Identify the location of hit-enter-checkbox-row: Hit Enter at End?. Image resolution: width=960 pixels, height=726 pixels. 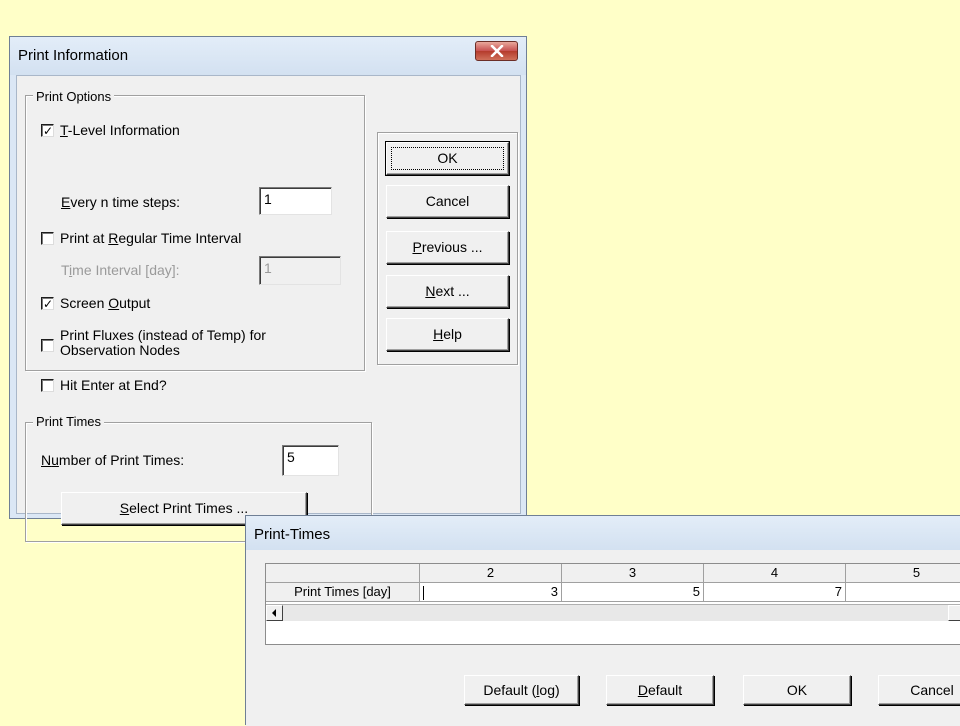
(104, 386).